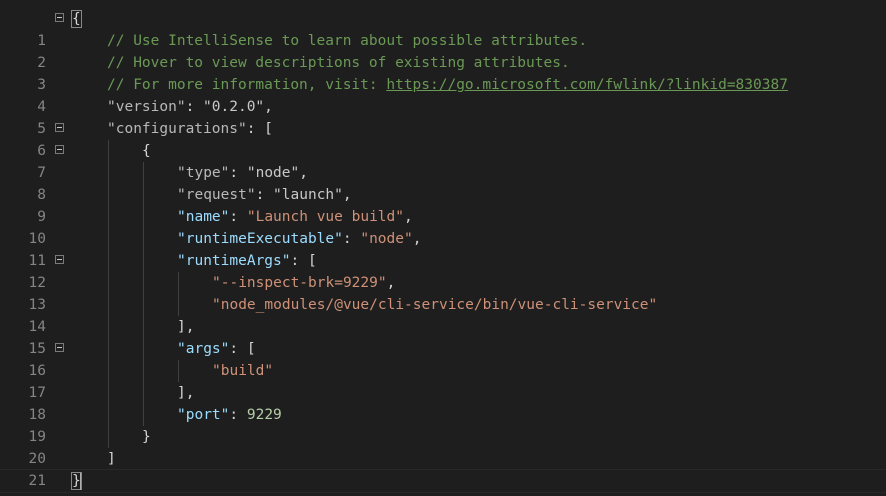  I want to click on code-line: 5 "version": "0.2.0",, so click(443, 116).